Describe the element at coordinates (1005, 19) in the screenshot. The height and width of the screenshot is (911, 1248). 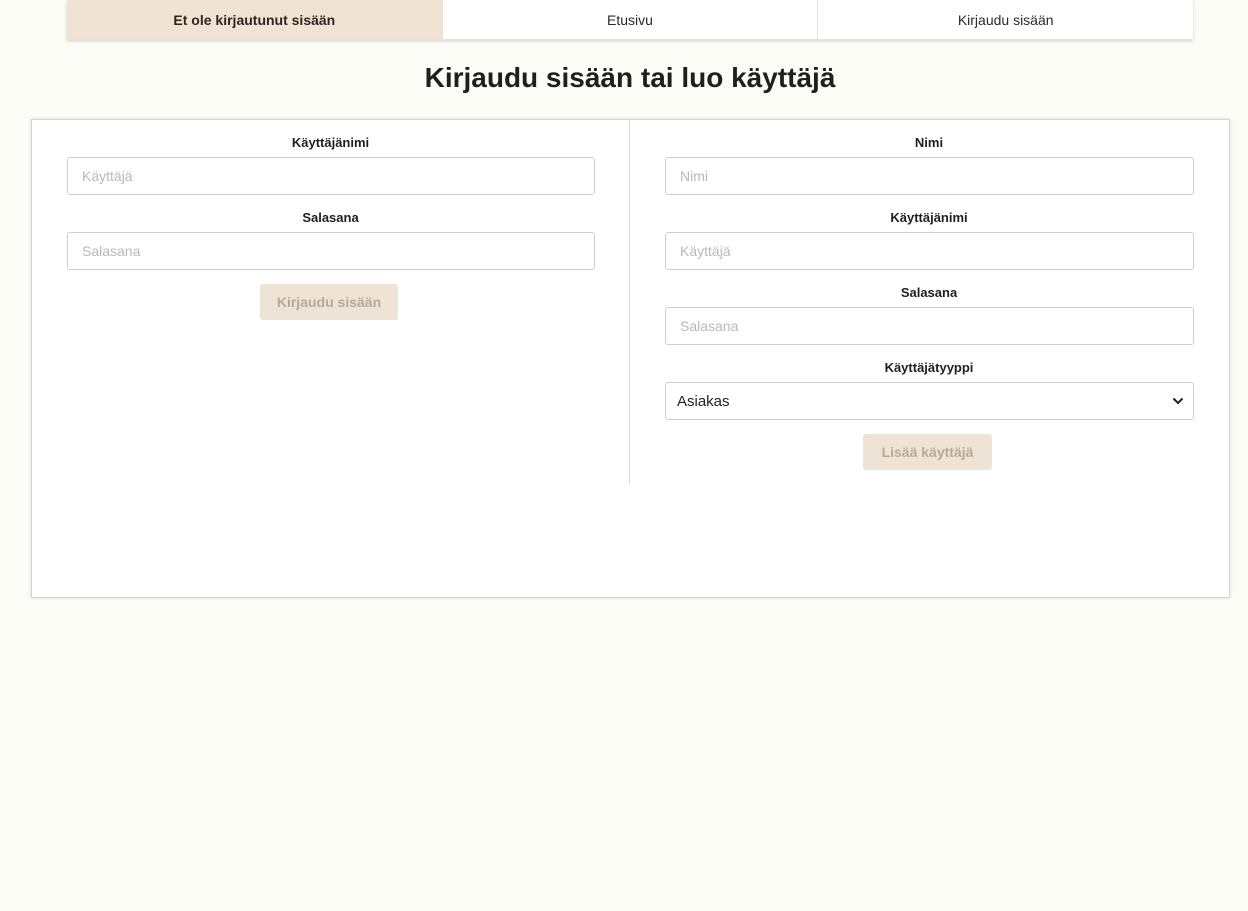
I see `nav-link-login: Kirjaudu sisään` at that location.